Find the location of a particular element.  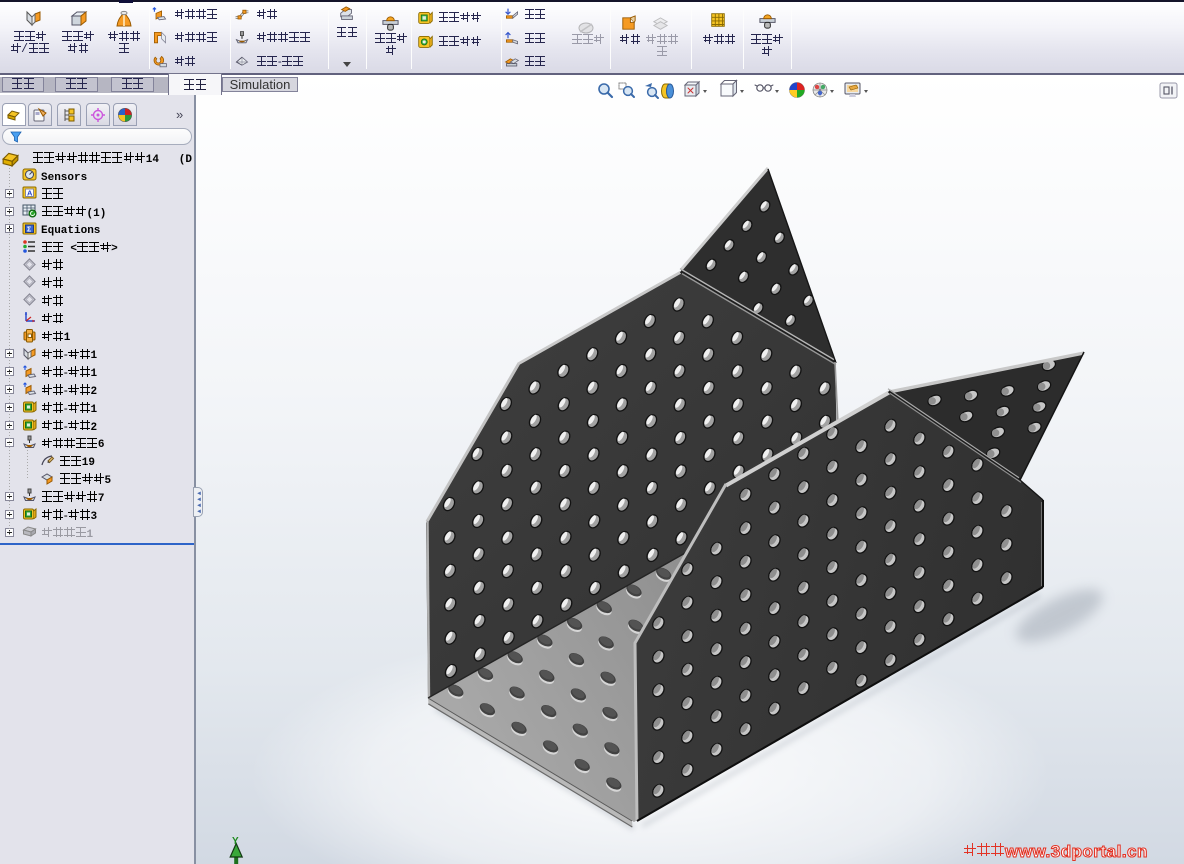

svg-text: A is located at coordinates (30, 193).